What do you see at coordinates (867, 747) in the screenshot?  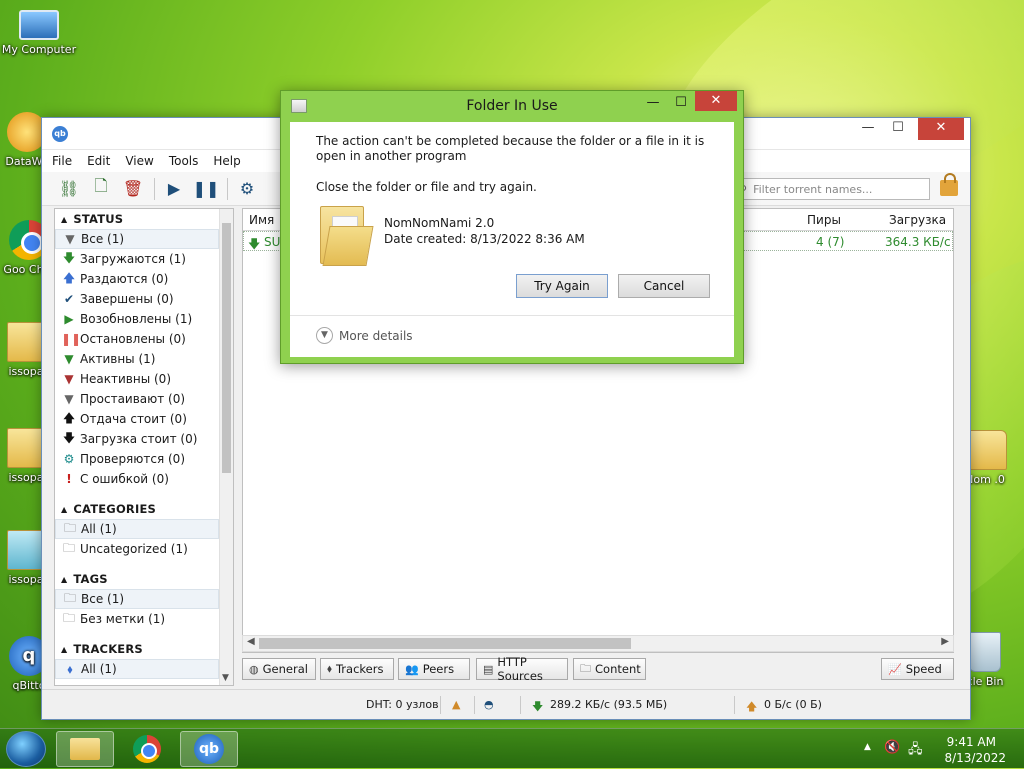 I see `show-hidden-icons-chevron-icon: ▲` at bounding box center [867, 747].